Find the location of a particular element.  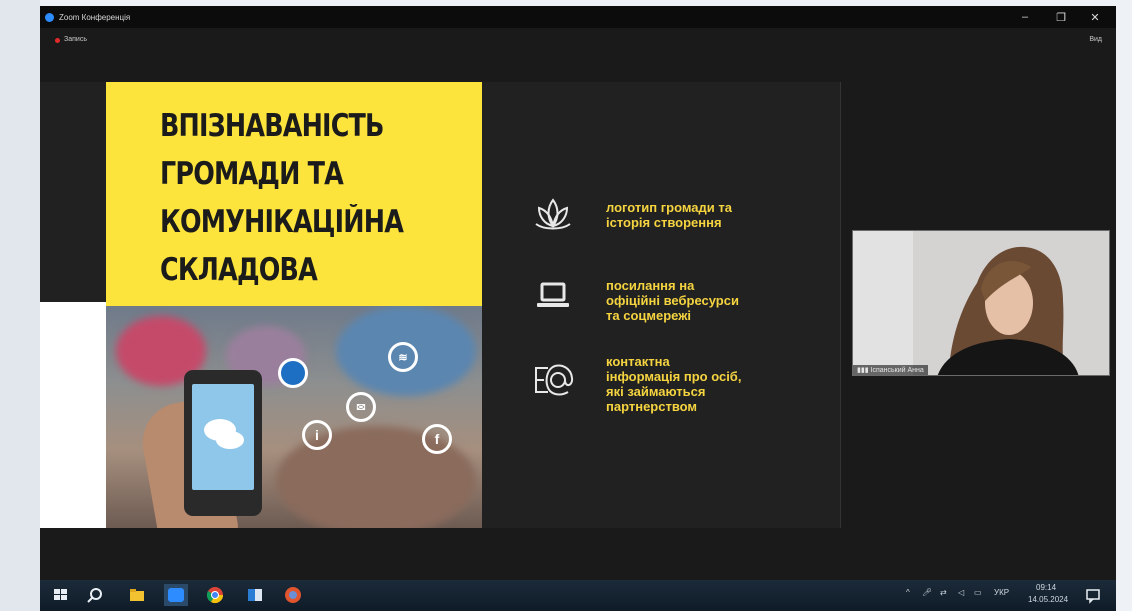

lotus-icon is located at coordinates (553, 214).